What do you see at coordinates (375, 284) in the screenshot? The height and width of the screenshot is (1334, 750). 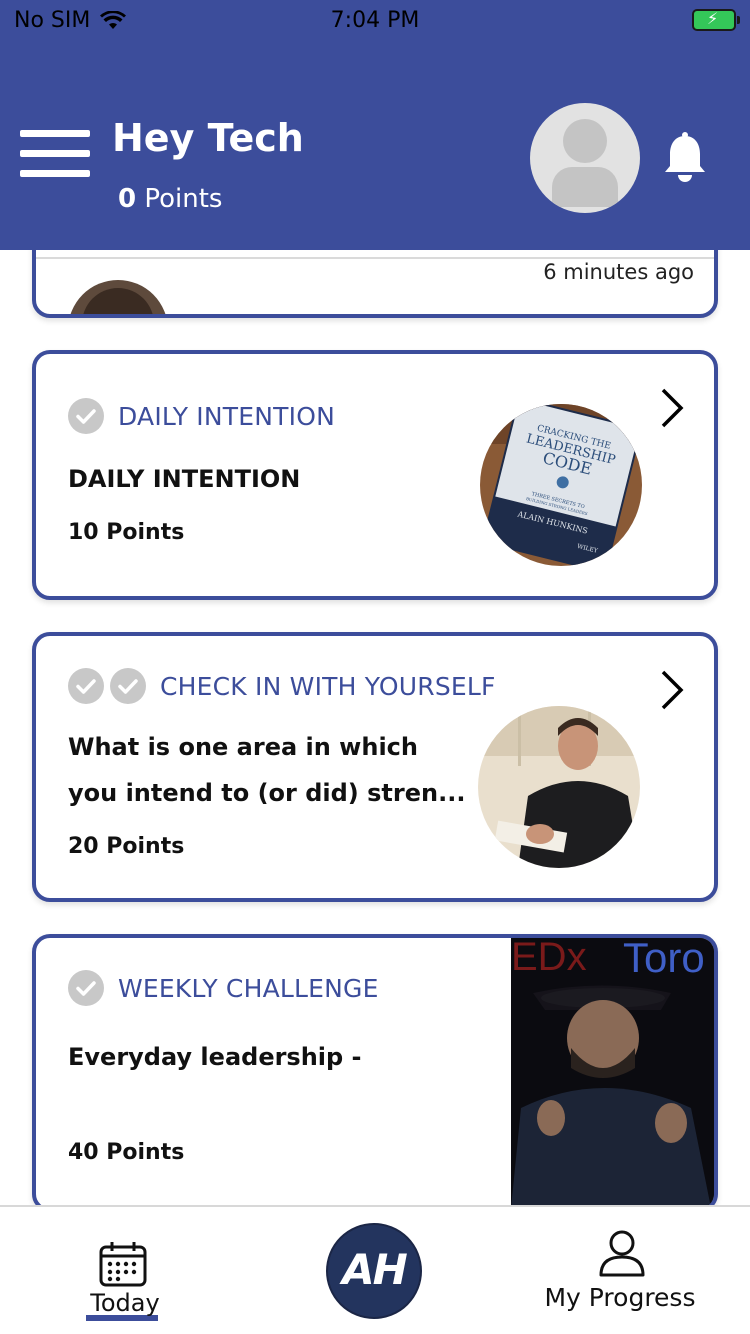 I see `feed-card-partial: 6 minutes ago` at bounding box center [375, 284].